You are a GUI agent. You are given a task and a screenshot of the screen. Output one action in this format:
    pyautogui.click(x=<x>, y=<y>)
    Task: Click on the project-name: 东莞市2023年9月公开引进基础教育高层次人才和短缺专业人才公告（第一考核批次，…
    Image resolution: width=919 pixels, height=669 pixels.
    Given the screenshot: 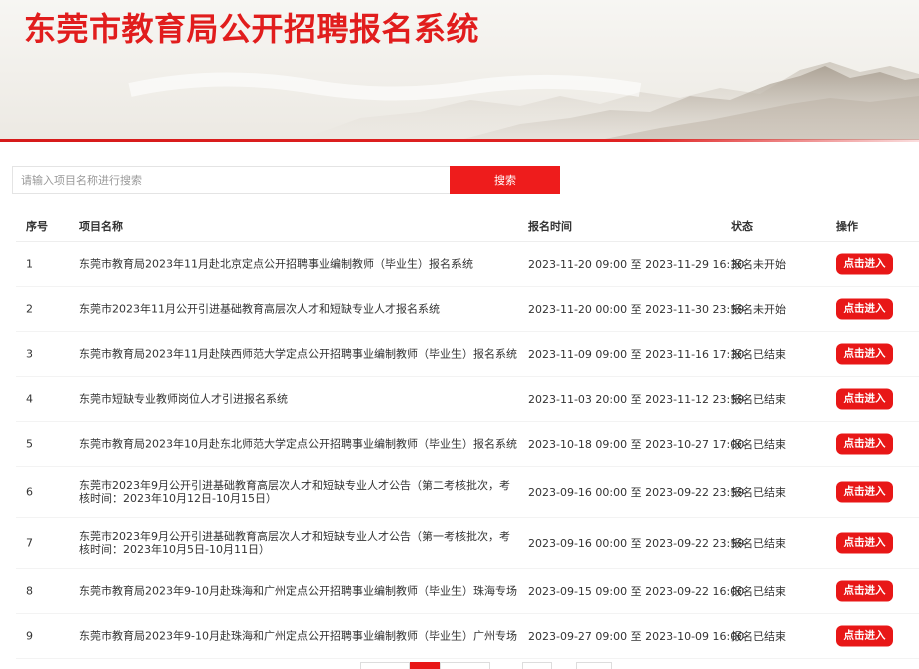 What is the action you would take?
    pyautogui.click(x=294, y=543)
    